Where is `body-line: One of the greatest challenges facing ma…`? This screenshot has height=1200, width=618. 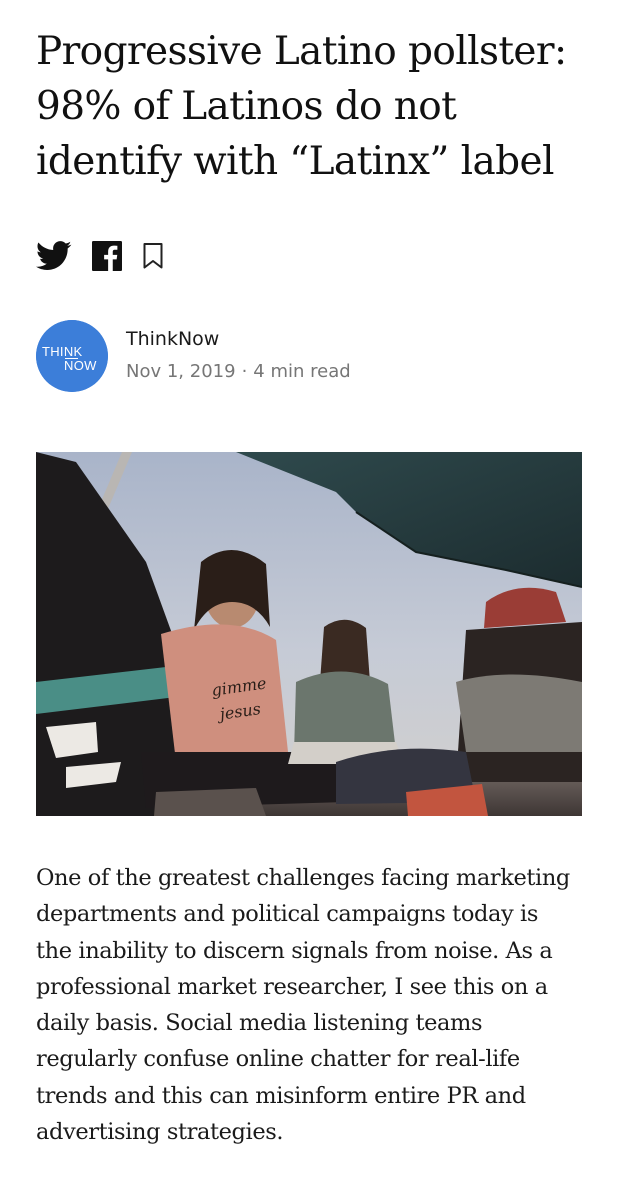 body-line: One of the greatest challenges facing ma… is located at coordinates (303, 878).